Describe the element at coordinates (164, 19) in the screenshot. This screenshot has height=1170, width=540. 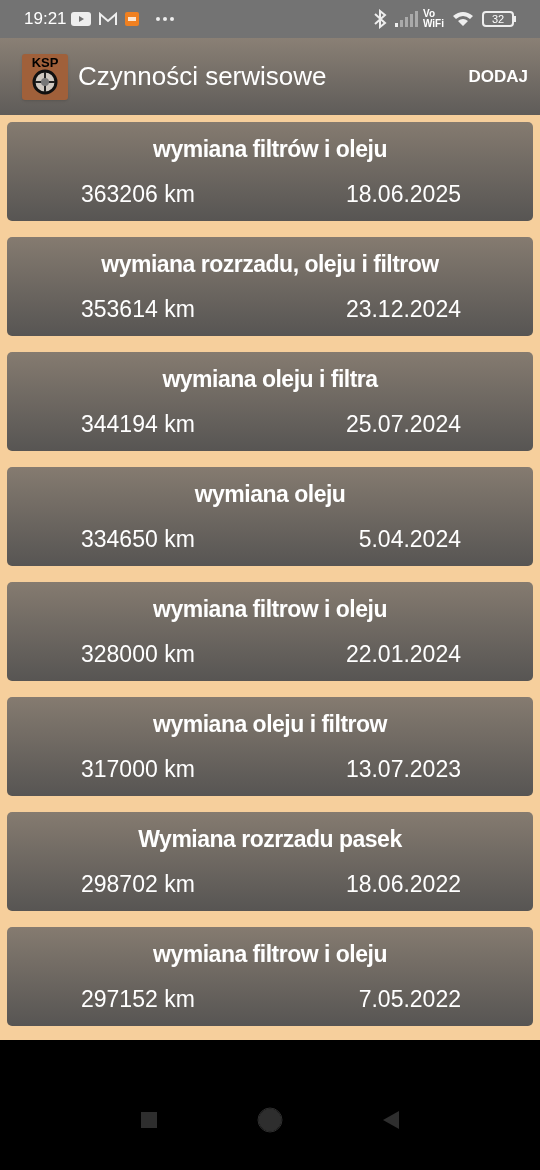
I see `more-icon` at that location.